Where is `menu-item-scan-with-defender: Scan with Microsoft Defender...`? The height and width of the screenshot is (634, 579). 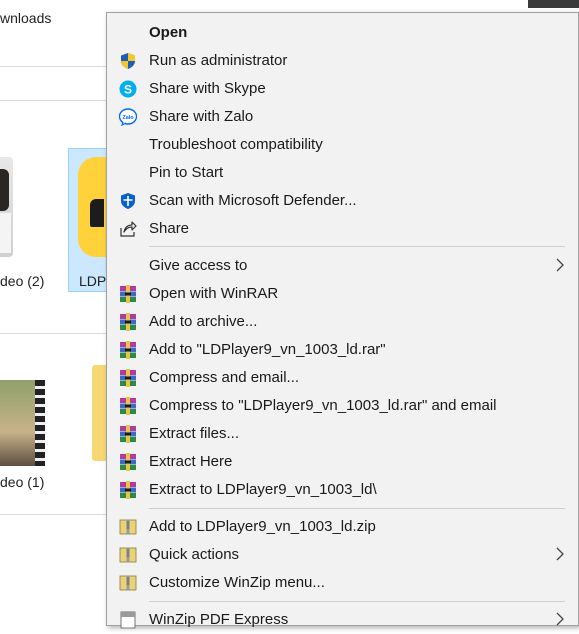 menu-item-scan-with-defender: Scan with Microsoft Defender... is located at coordinates (342, 201).